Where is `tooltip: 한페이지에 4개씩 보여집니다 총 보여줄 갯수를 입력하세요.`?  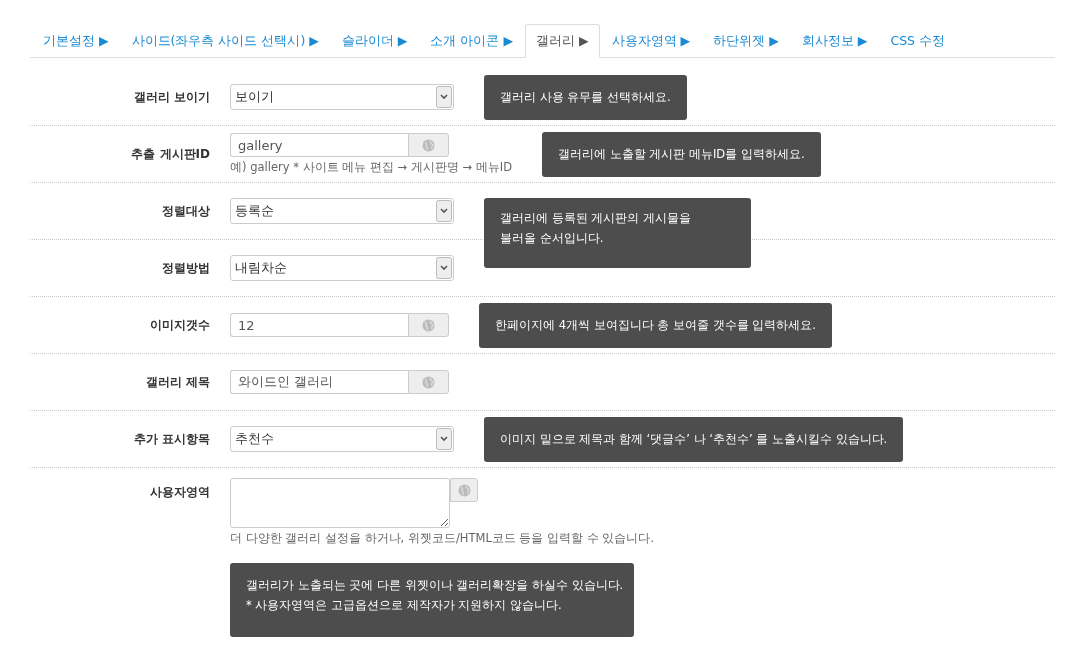 tooltip: 한페이지에 4개씩 보여집니다 총 보여줄 갯수를 입력하세요. is located at coordinates (655, 325).